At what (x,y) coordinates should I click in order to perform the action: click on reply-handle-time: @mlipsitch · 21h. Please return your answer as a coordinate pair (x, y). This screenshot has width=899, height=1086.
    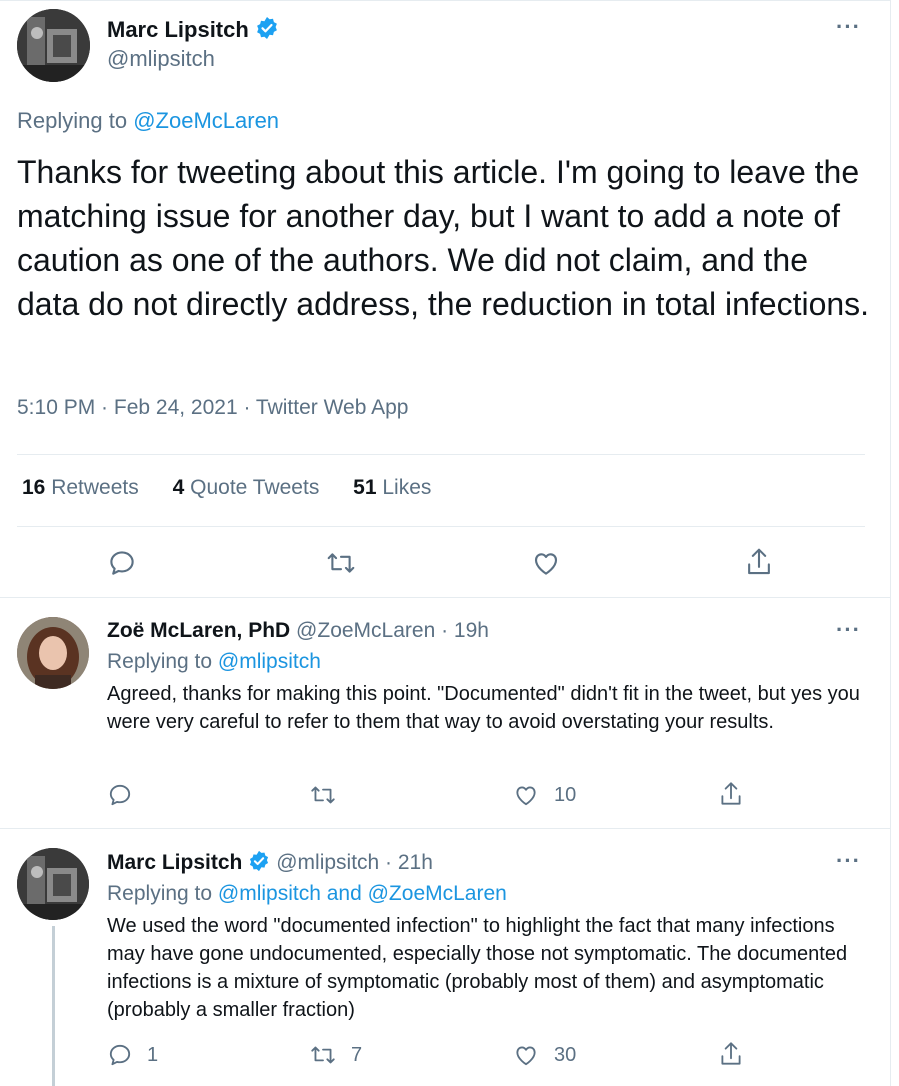
    Looking at the image, I should click on (354, 862).